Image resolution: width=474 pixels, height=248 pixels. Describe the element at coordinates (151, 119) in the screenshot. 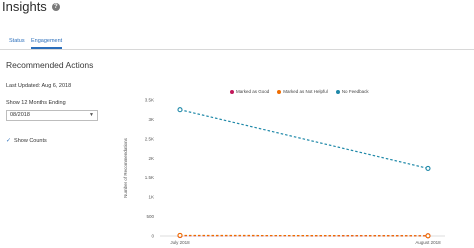

I see `y-tick-label: 3K` at that location.